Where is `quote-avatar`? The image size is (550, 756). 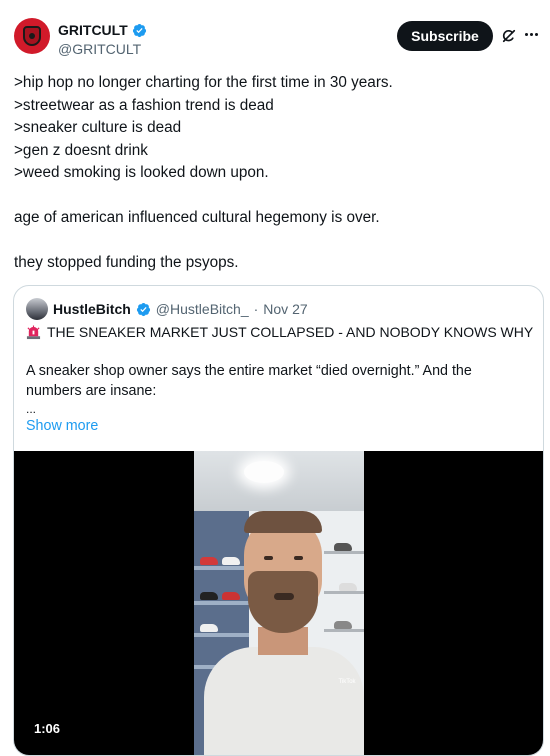
quote-avatar is located at coordinates (37, 309).